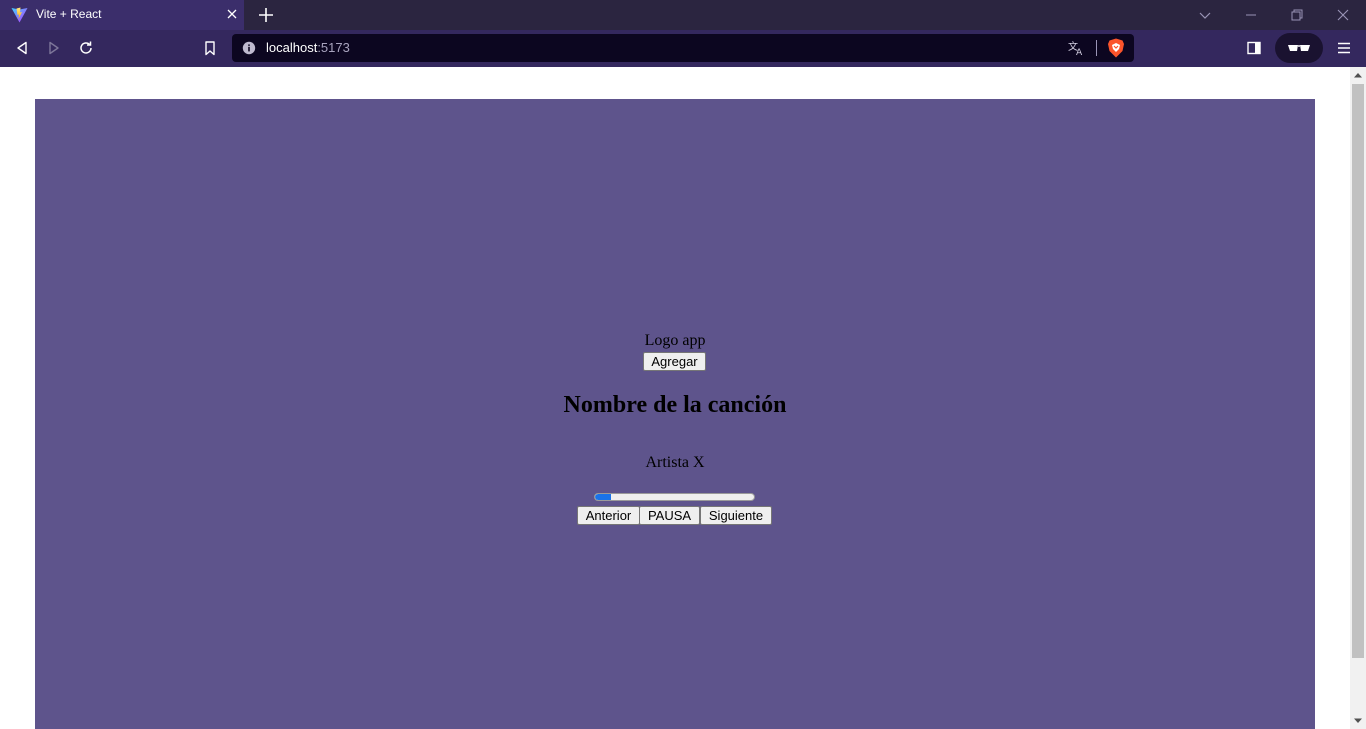 Image resolution: width=1366 pixels, height=729 pixels. I want to click on site-info-icon, so click(249, 48).